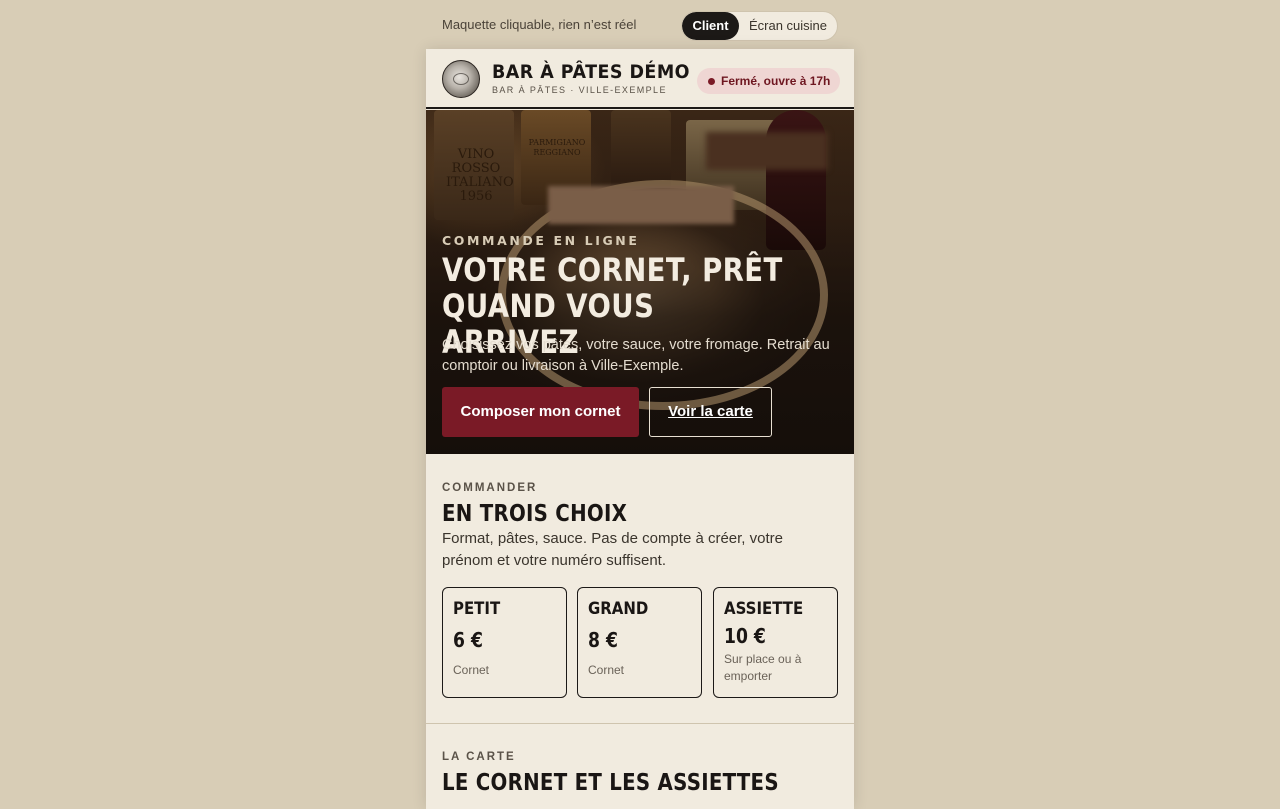 The height and width of the screenshot is (809, 1280). Describe the element at coordinates (603, 640) in the screenshot. I see `format-price: 8 €` at that location.